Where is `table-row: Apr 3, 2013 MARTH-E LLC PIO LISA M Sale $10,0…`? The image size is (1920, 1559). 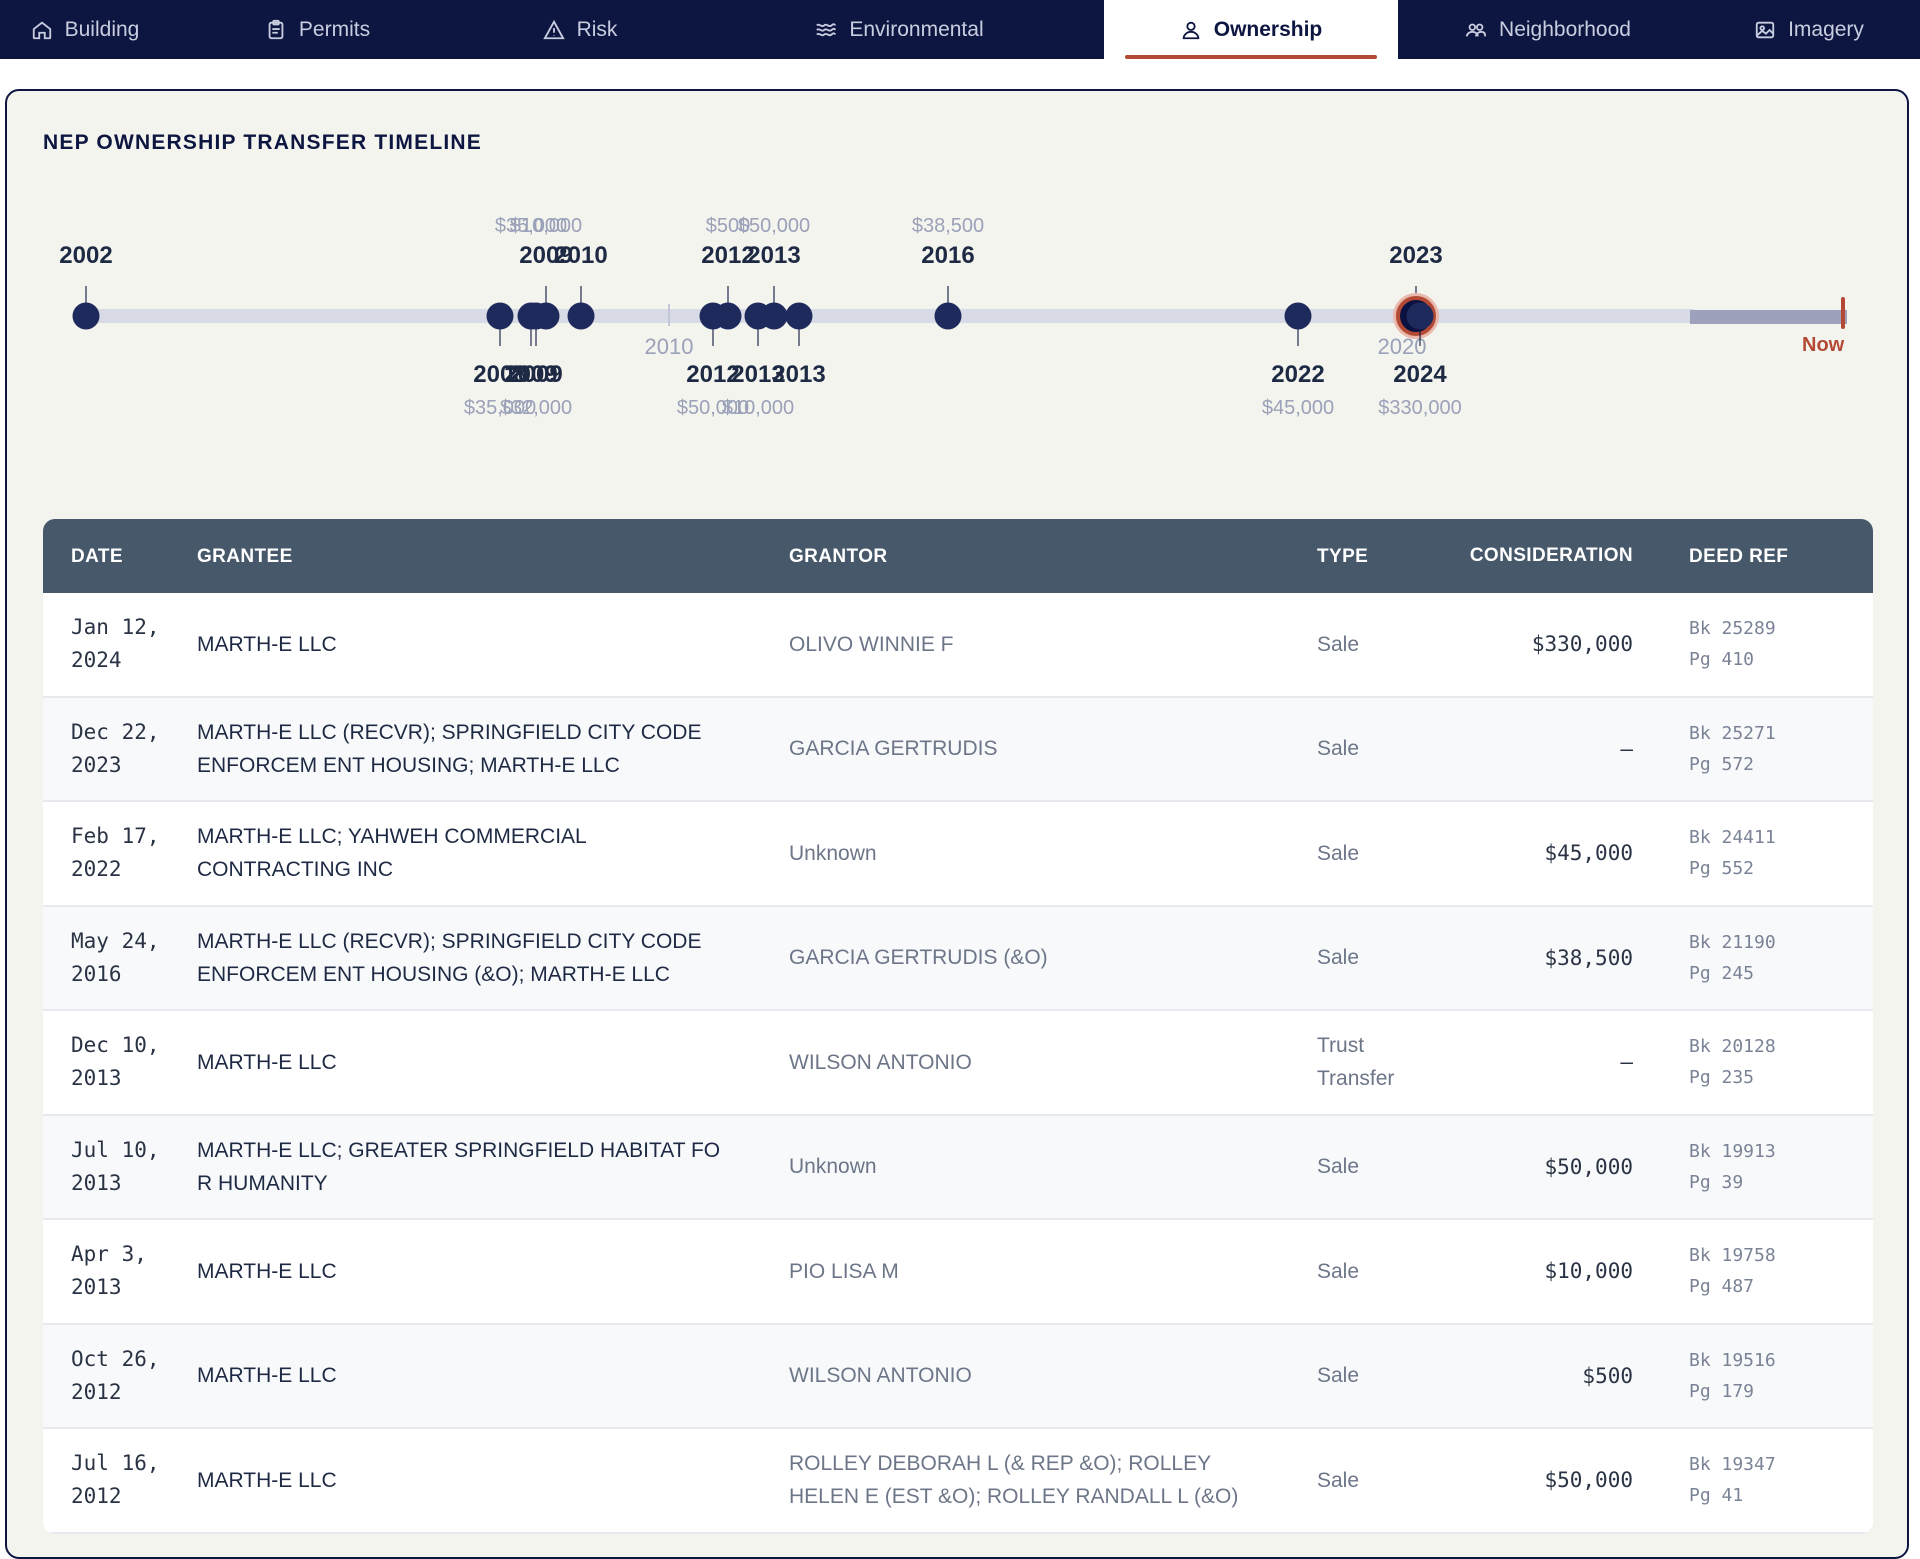 table-row: Apr 3, 2013 MARTH-E LLC PIO LISA M Sale $10,0… is located at coordinates (958, 1272).